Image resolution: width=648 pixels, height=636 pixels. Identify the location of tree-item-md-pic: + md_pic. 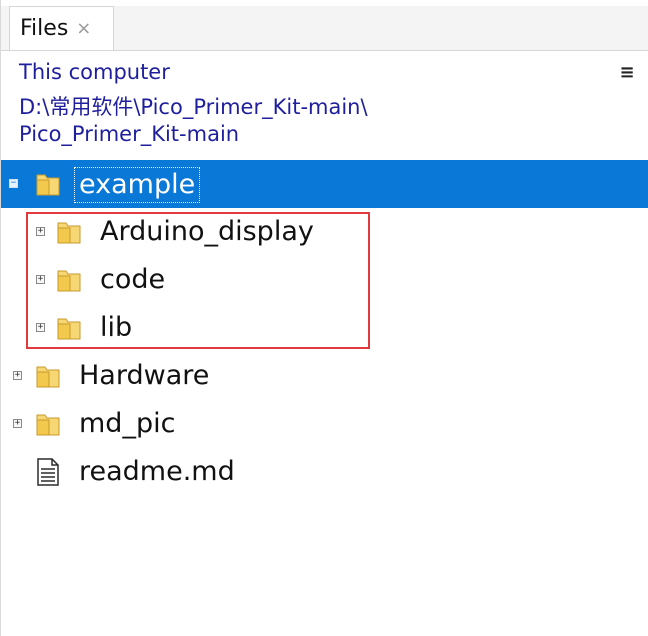
(324, 424).